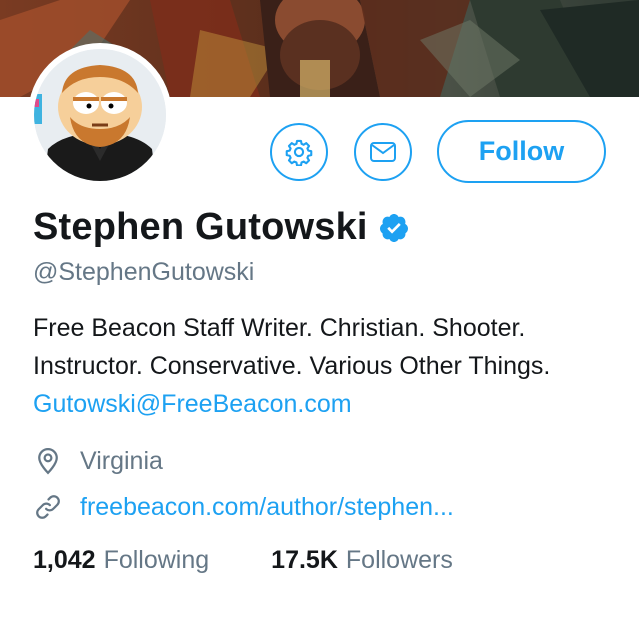  I want to click on envelope-icon, so click(383, 152).